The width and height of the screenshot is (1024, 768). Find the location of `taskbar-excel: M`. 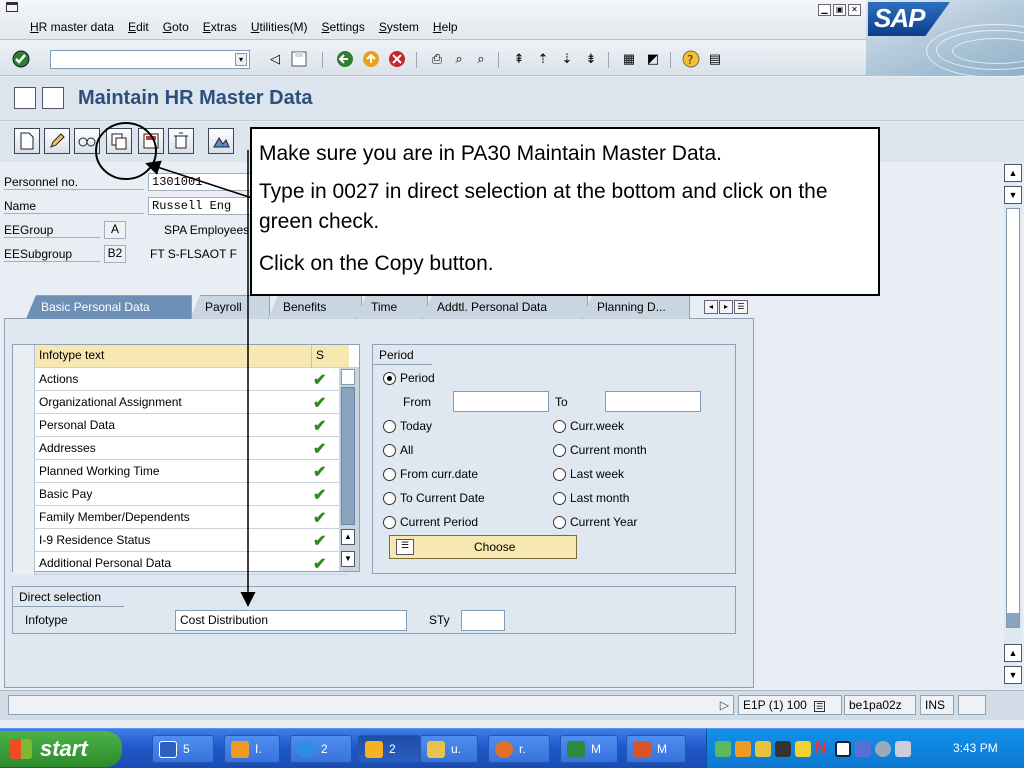

taskbar-excel: M is located at coordinates (589, 749).